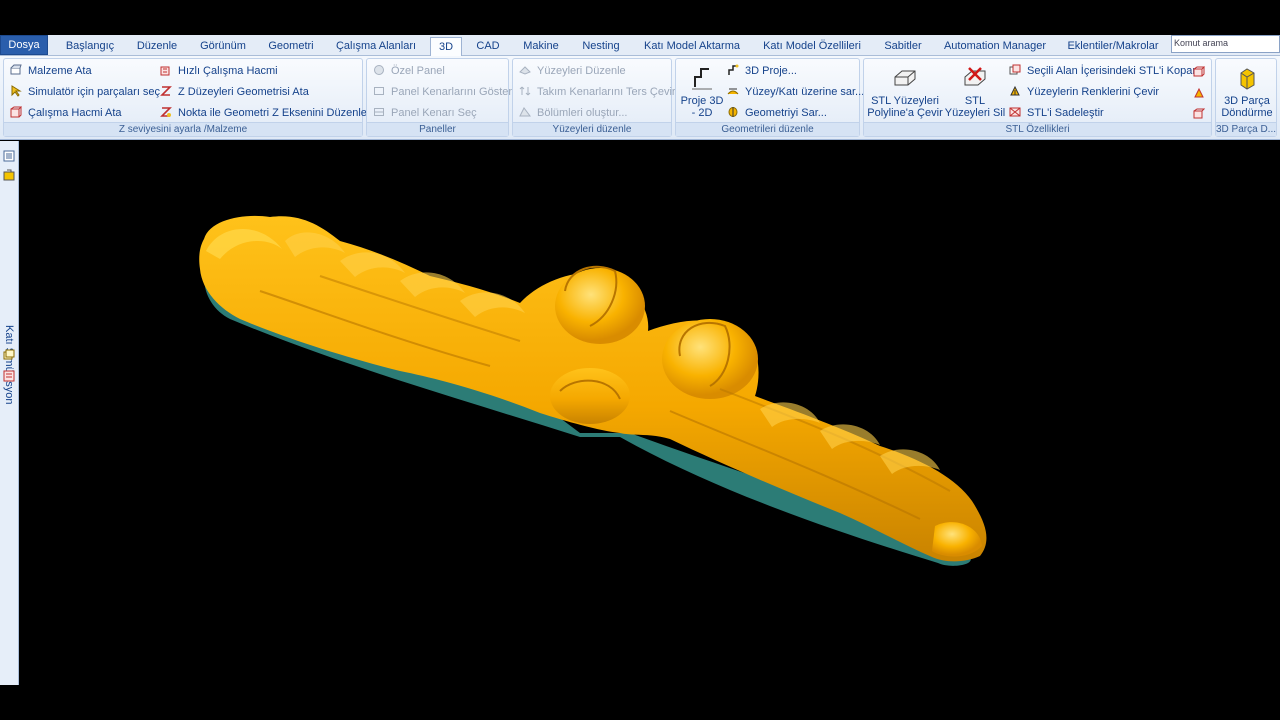 Image resolution: width=1280 pixels, height=720 pixels. Describe the element at coordinates (1247, 79) in the screenshot. I see `rotate-3d-part-icon` at that location.